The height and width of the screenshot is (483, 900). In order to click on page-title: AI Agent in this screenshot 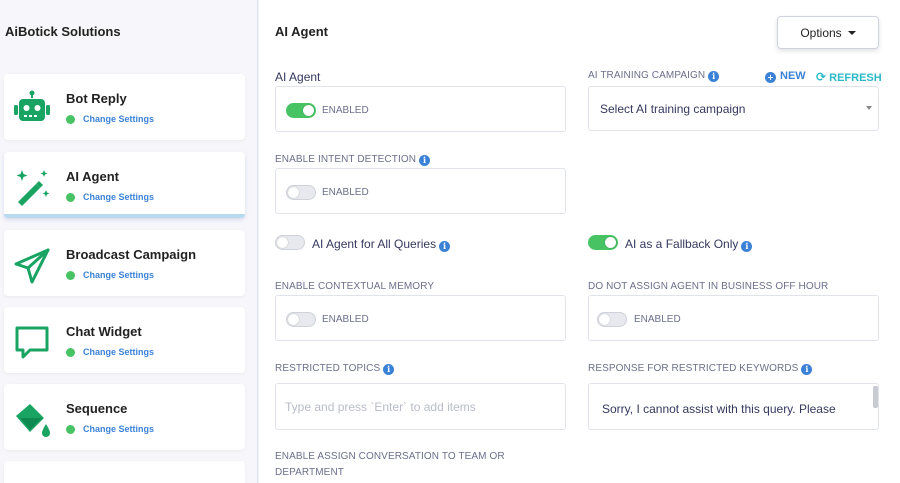, I will do `click(301, 31)`.